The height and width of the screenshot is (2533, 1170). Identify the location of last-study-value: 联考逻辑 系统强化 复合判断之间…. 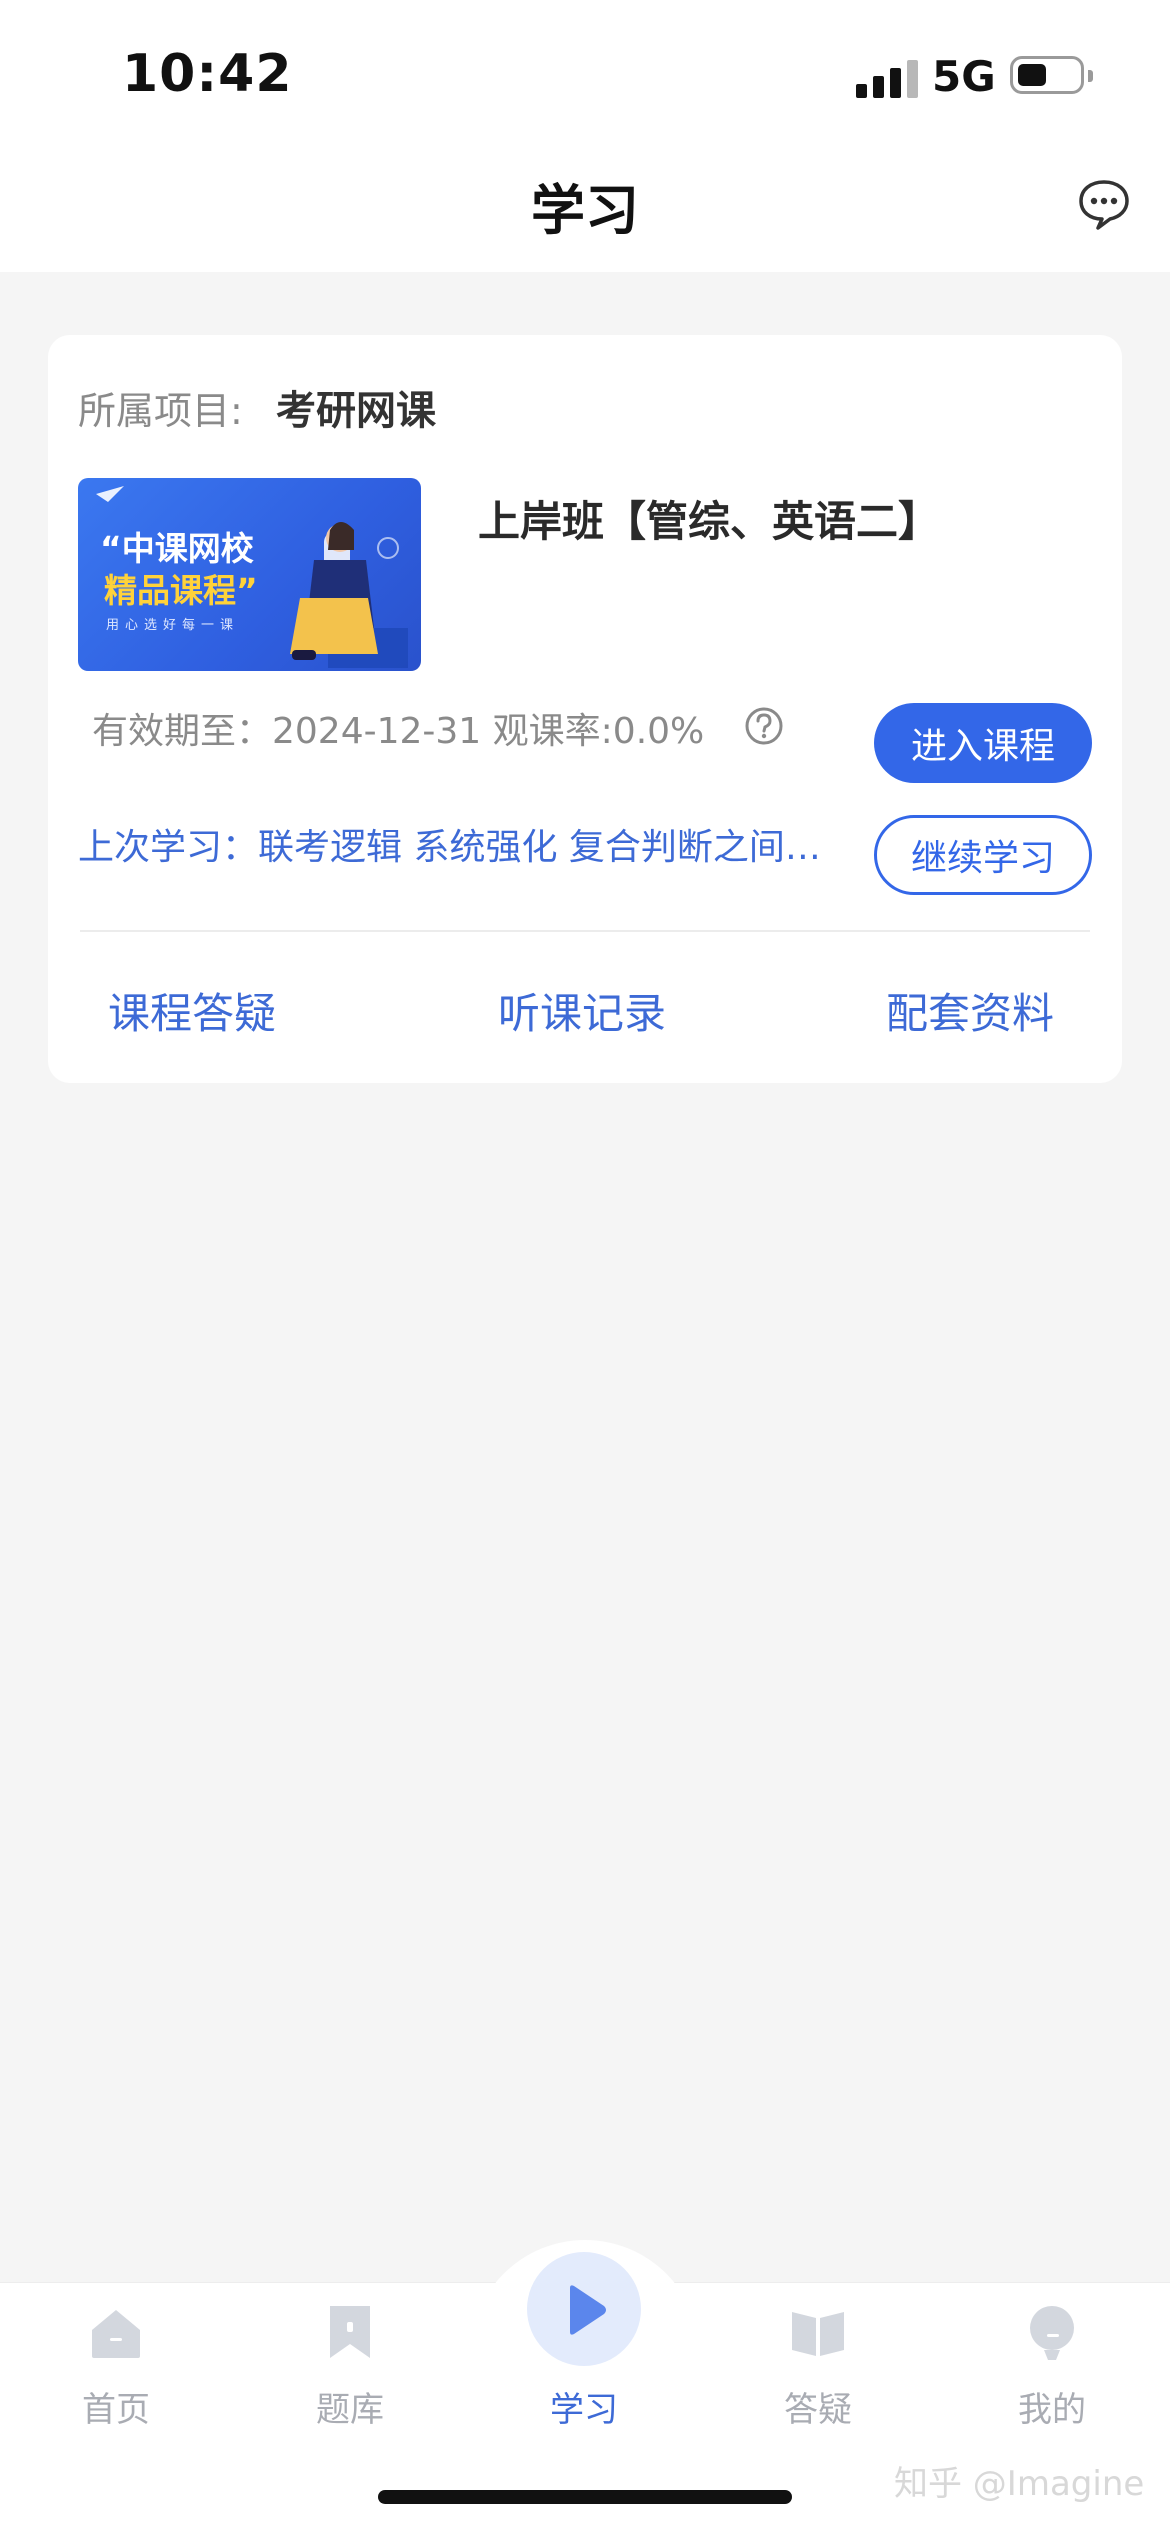
(539, 847).